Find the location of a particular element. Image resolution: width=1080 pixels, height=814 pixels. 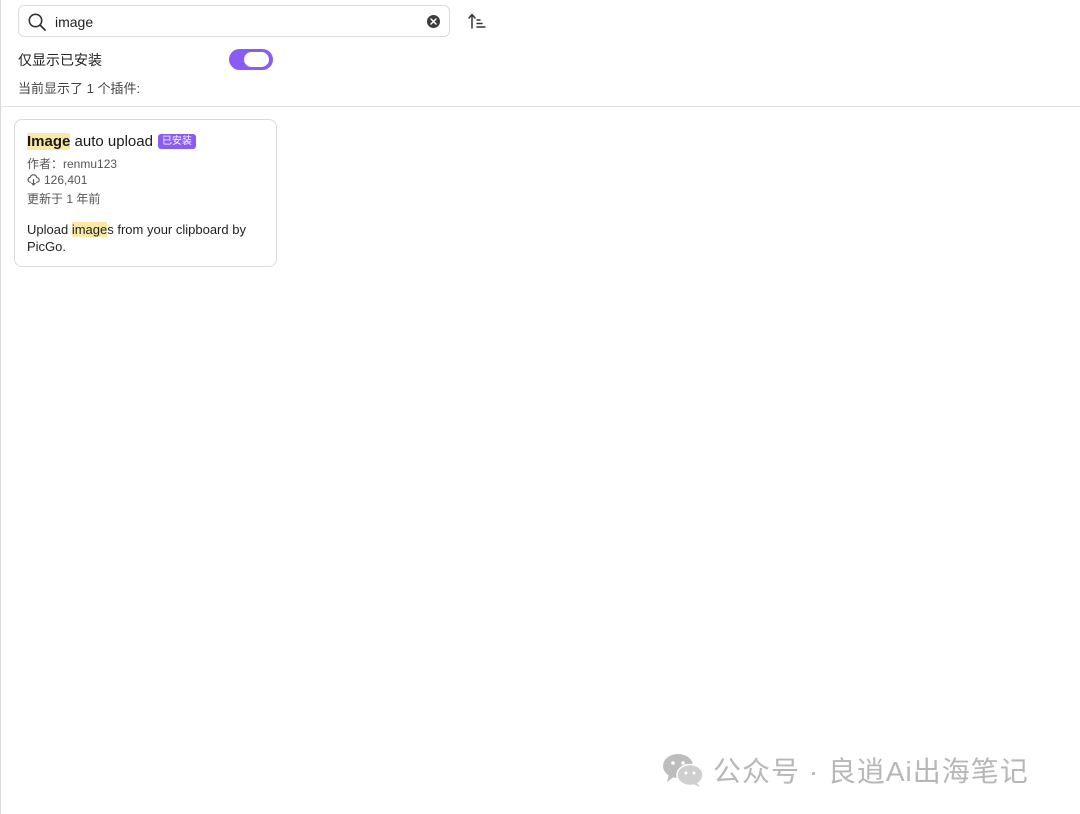

sort-button is located at coordinates (477, 21).